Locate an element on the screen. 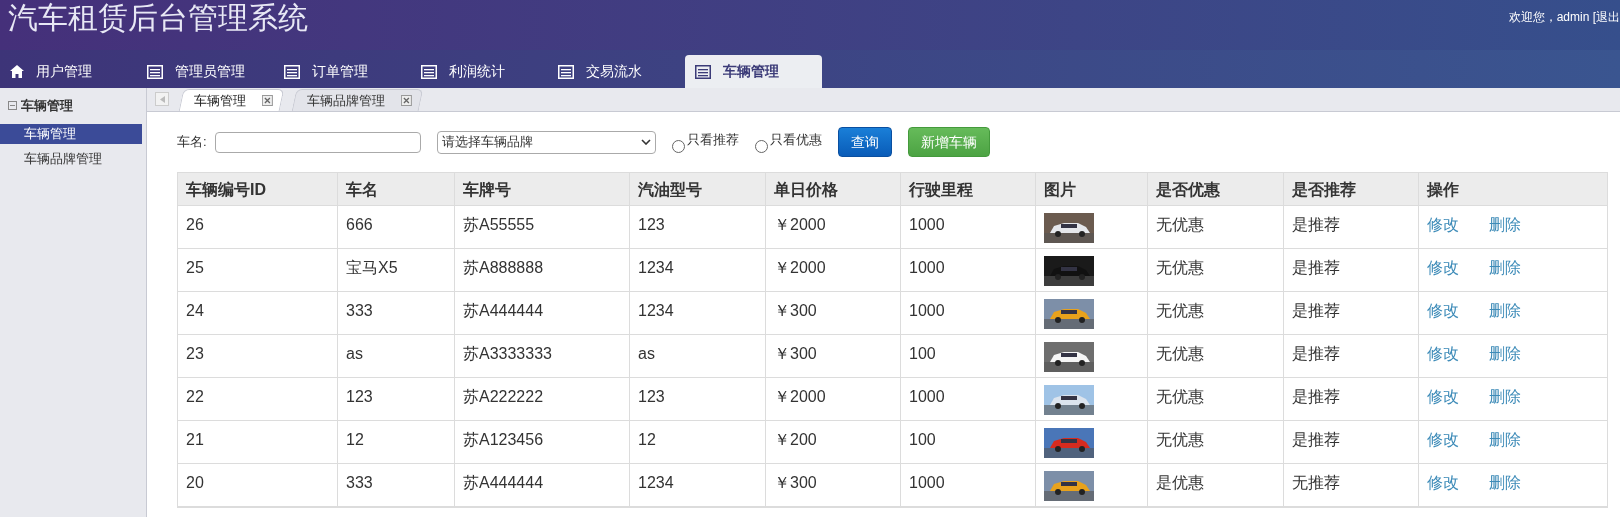  left-arrow-icon is located at coordinates (162, 99).